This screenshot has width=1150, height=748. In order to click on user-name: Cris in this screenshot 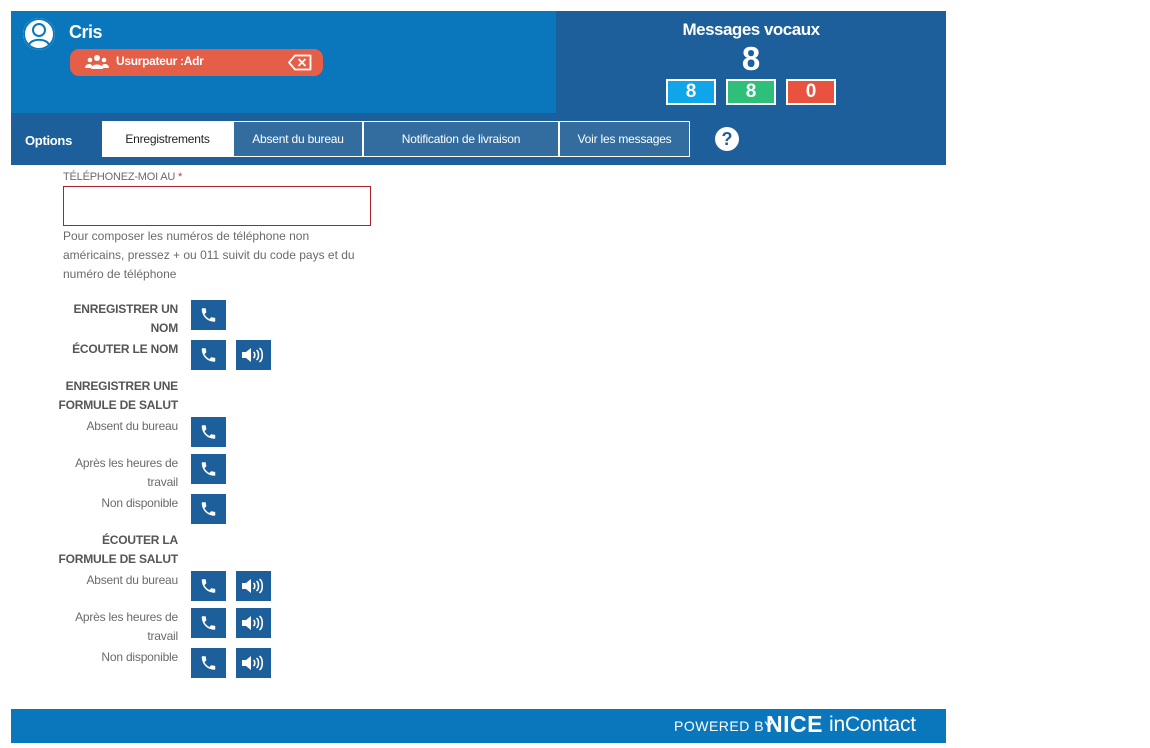, I will do `click(86, 32)`.